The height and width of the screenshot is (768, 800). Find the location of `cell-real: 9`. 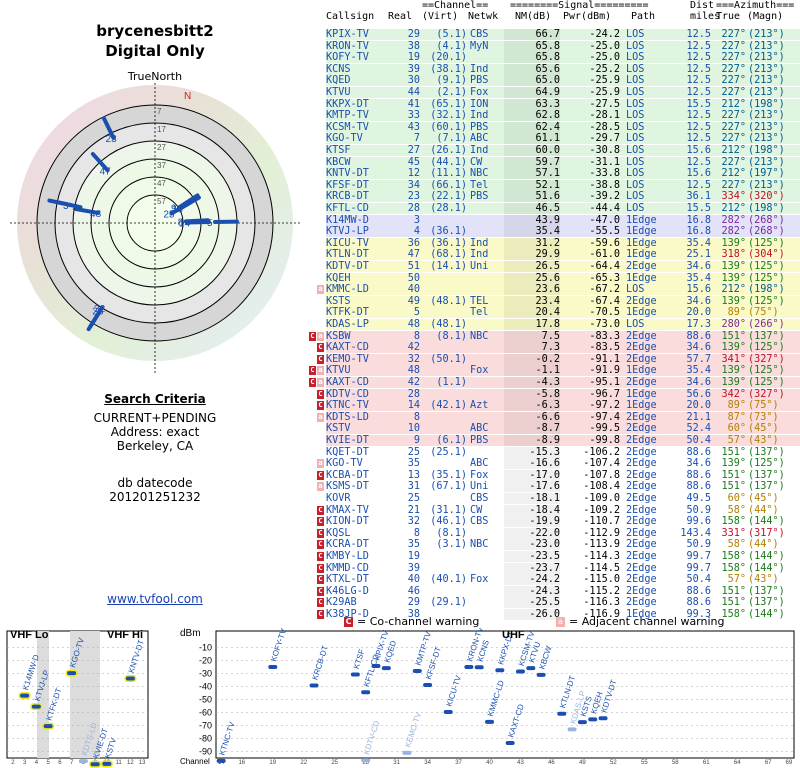

cell-real: 9 is located at coordinates (416, 440).